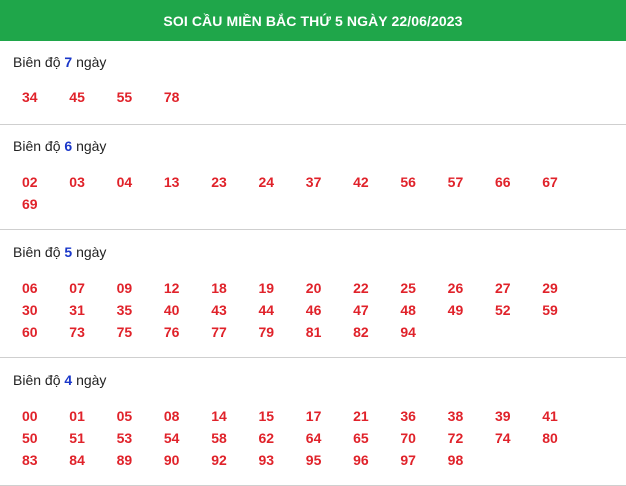 This screenshot has height=486, width=626. I want to click on lottery-number: 51, so click(77, 438).